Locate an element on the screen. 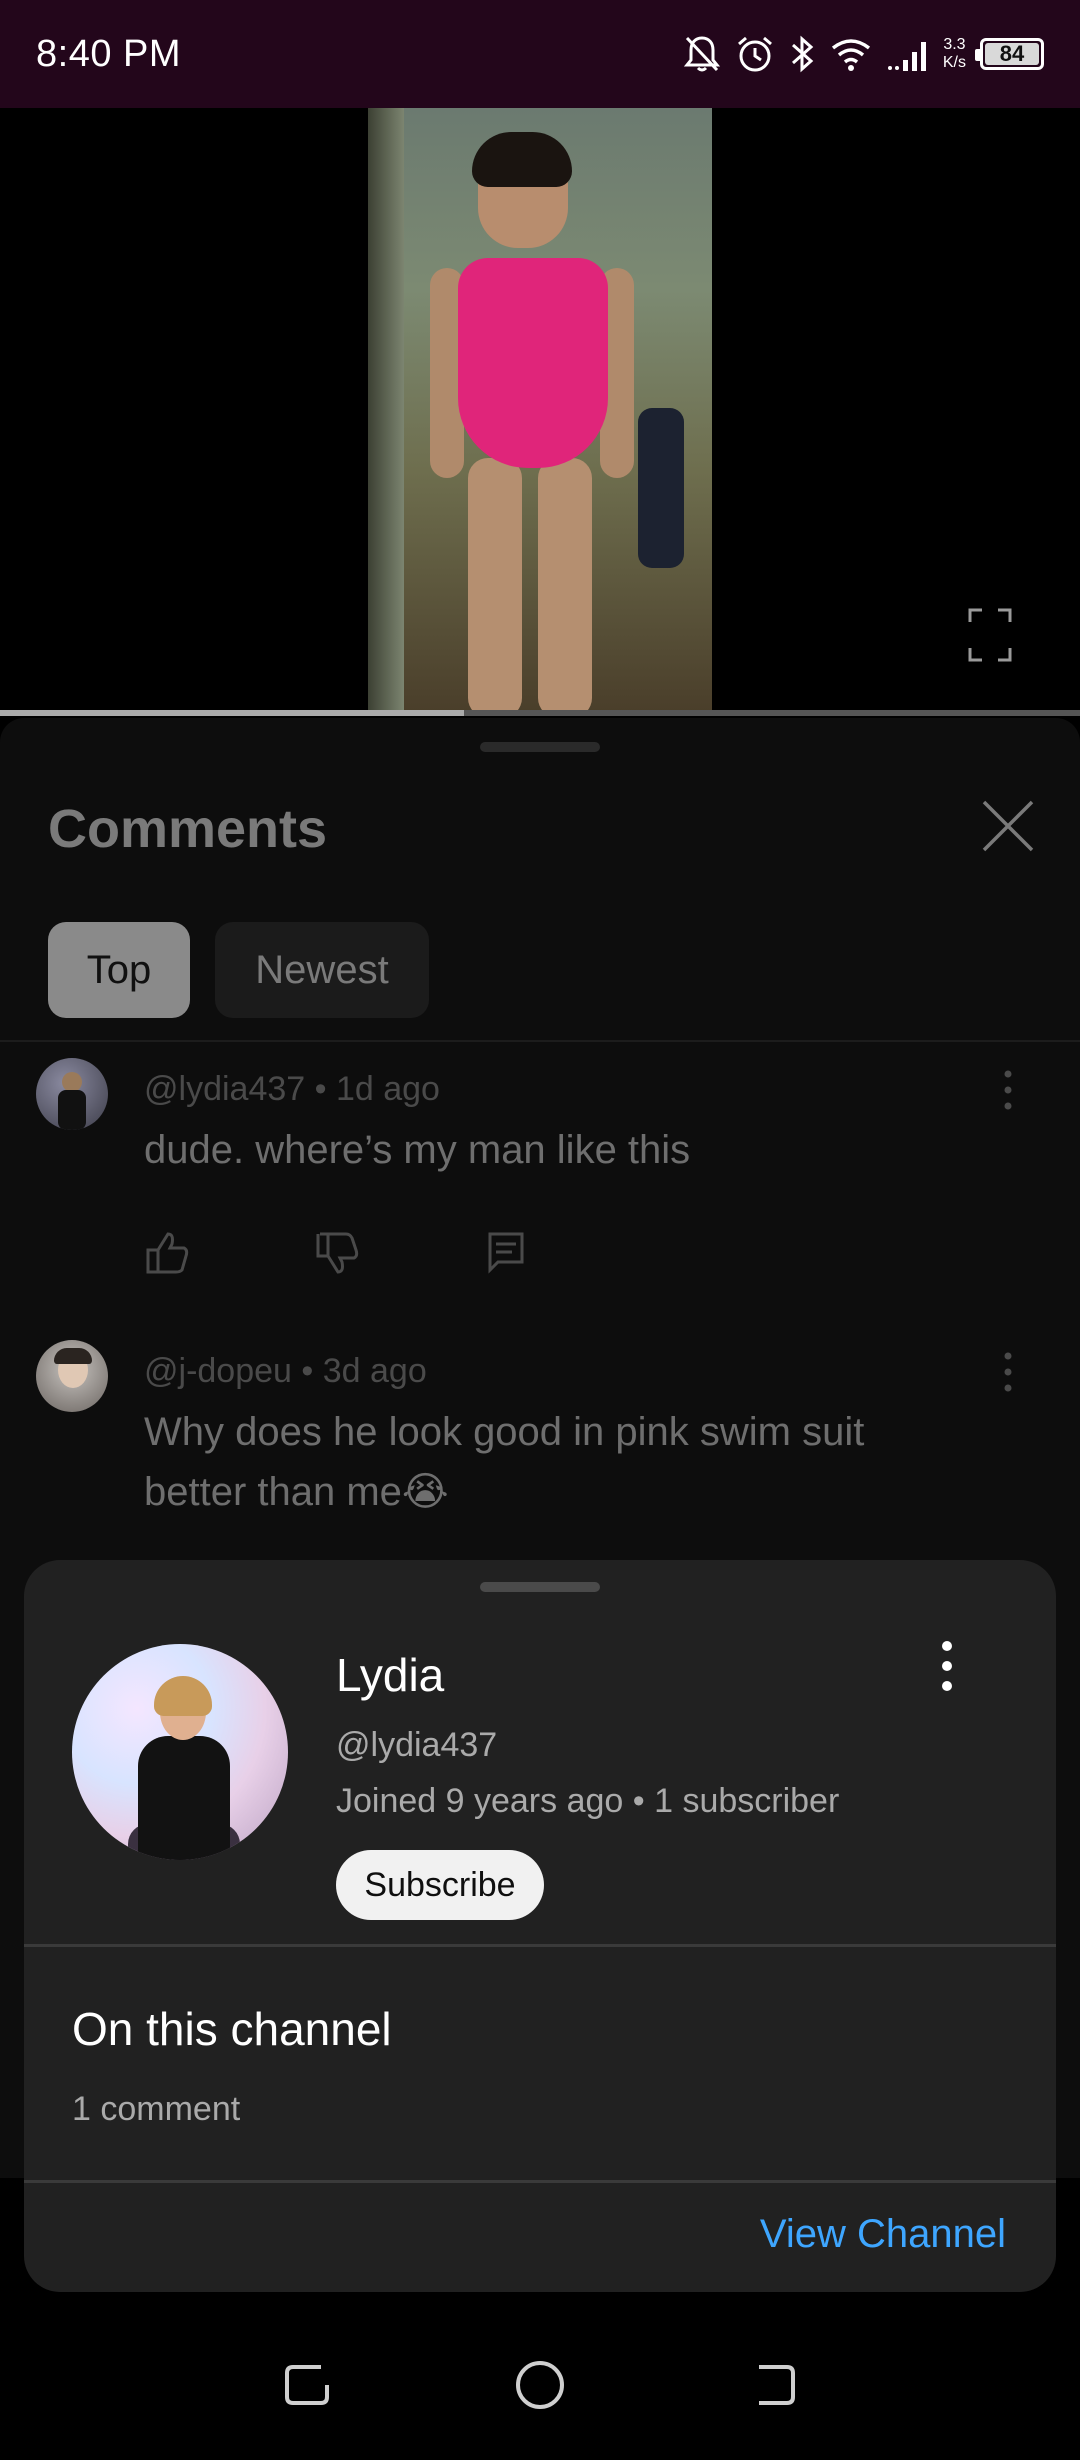 The width and height of the screenshot is (1080, 2460). video-progress-bar is located at coordinates (540, 713).